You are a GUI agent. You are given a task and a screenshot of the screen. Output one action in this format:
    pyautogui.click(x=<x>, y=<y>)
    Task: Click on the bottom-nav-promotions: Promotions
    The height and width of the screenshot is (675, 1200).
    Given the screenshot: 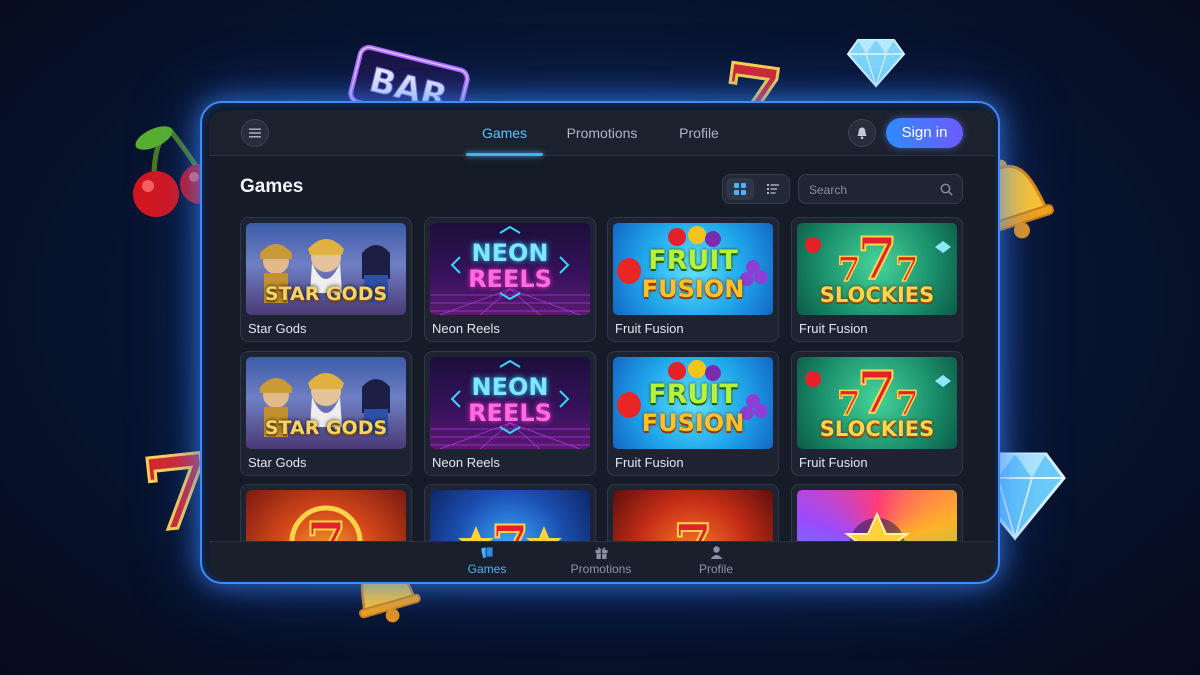 What is the action you would take?
    pyautogui.click(x=601, y=560)
    